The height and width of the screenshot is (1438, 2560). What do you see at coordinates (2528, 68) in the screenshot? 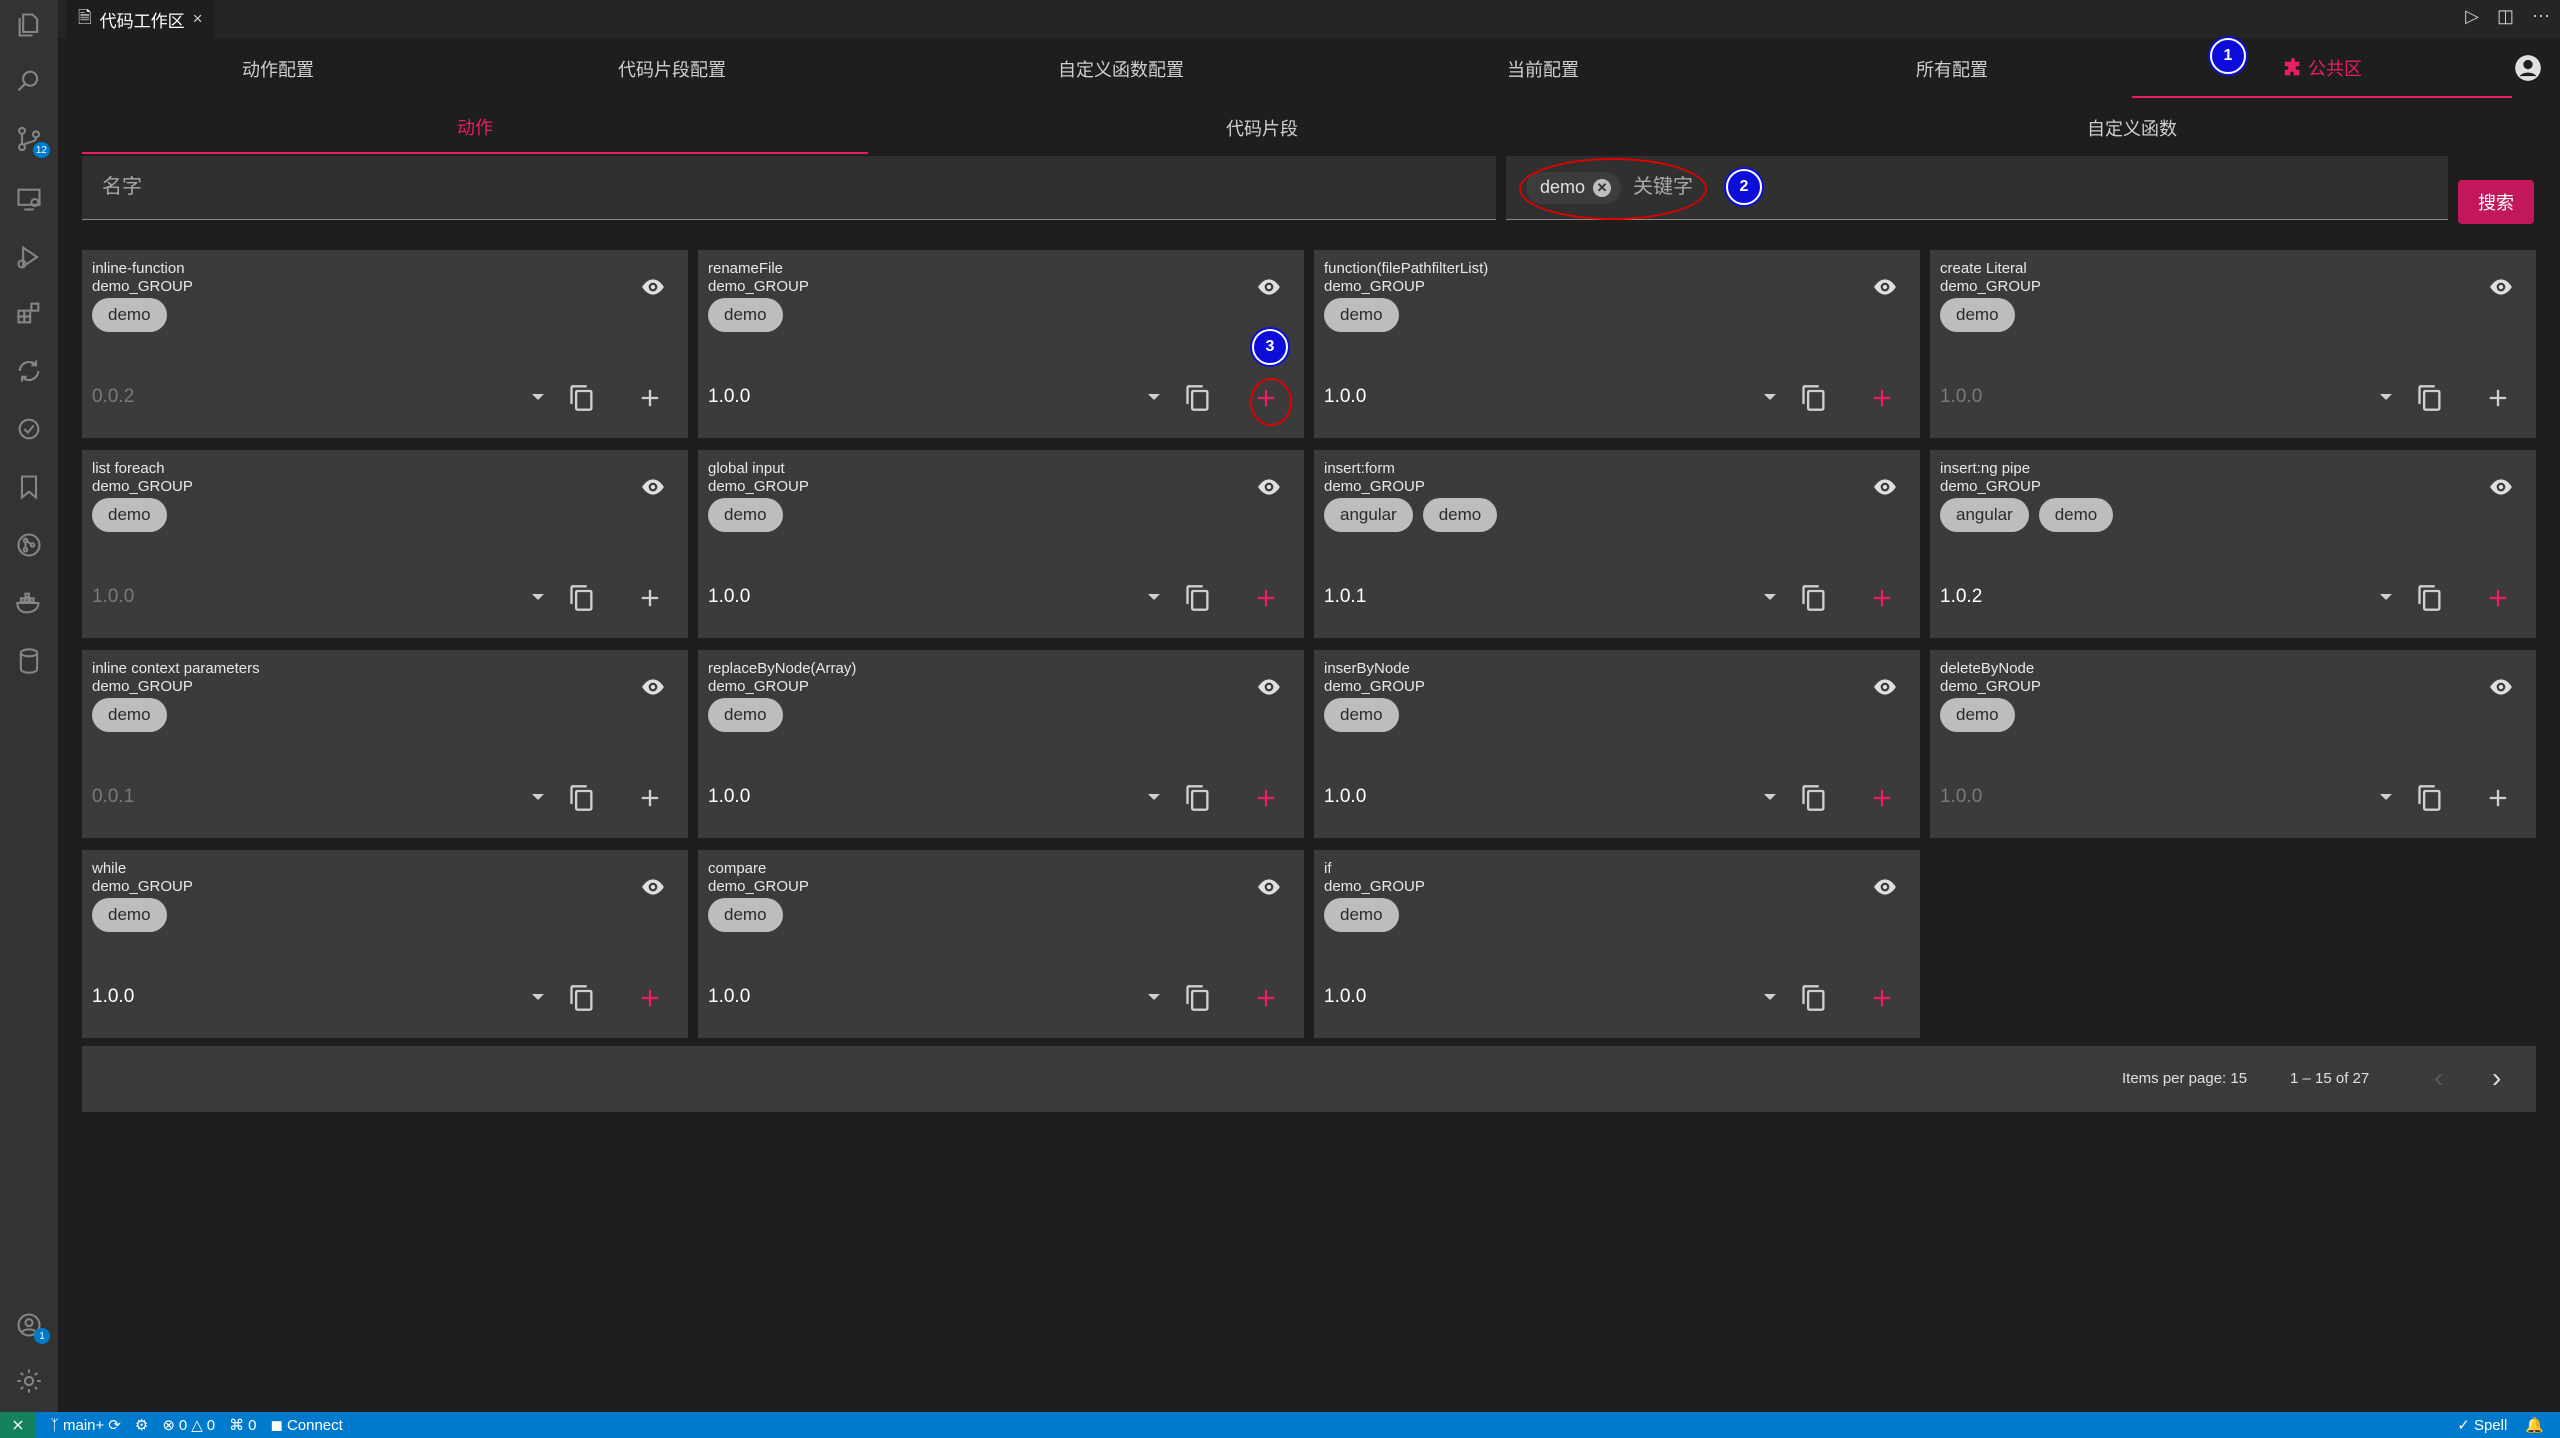
I see `account-circle-icon` at bounding box center [2528, 68].